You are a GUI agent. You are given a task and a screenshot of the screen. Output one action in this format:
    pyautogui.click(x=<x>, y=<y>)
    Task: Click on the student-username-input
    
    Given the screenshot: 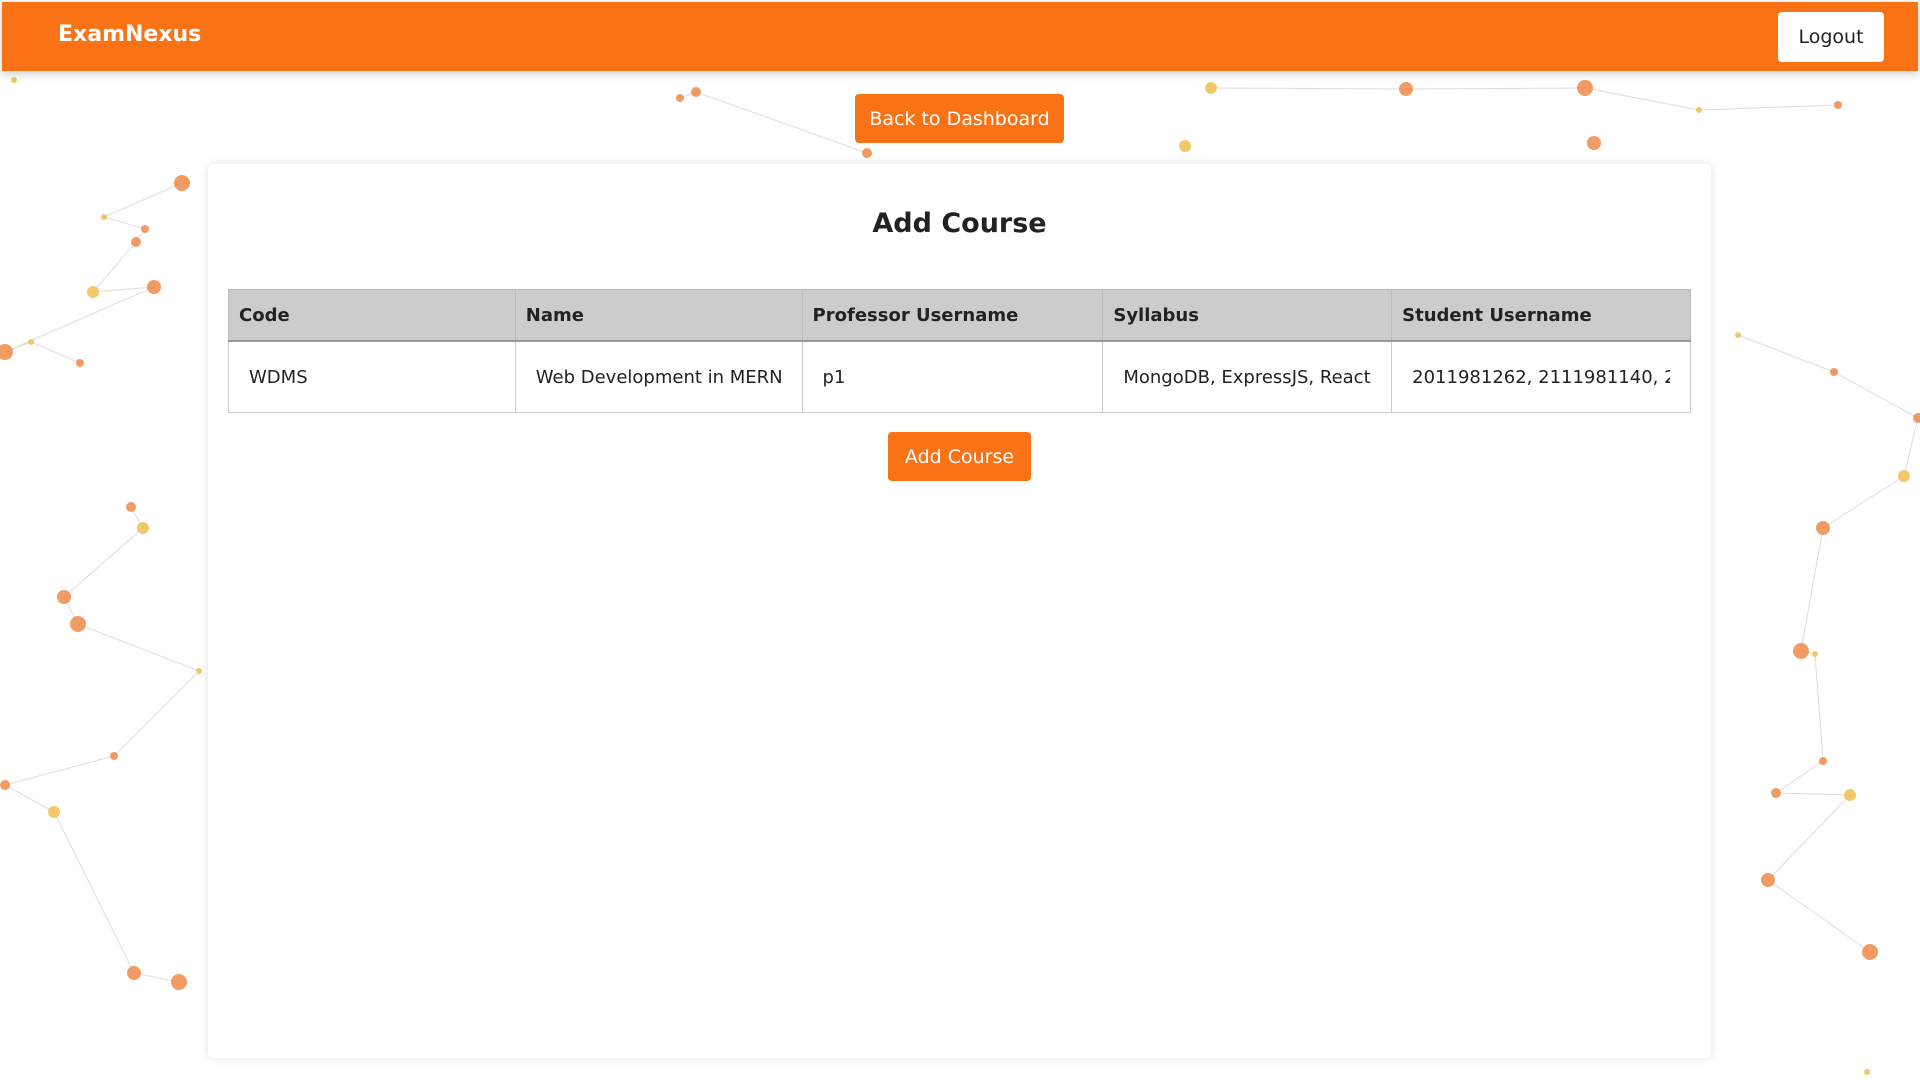 What is the action you would take?
    pyautogui.click(x=1541, y=377)
    